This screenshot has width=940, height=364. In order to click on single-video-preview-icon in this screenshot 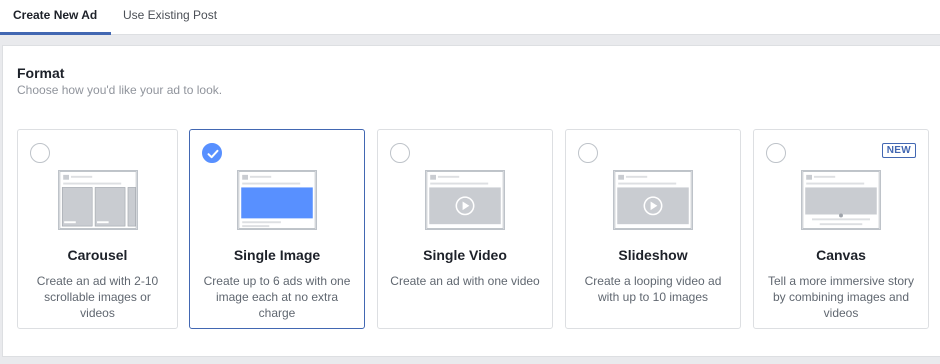, I will do `click(465, 200)`.